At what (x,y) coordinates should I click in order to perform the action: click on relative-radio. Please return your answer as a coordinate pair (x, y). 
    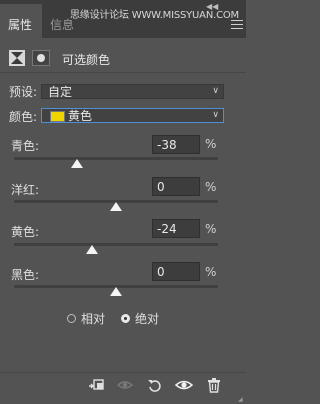
    Looking at the image, I should click on (71, 318).